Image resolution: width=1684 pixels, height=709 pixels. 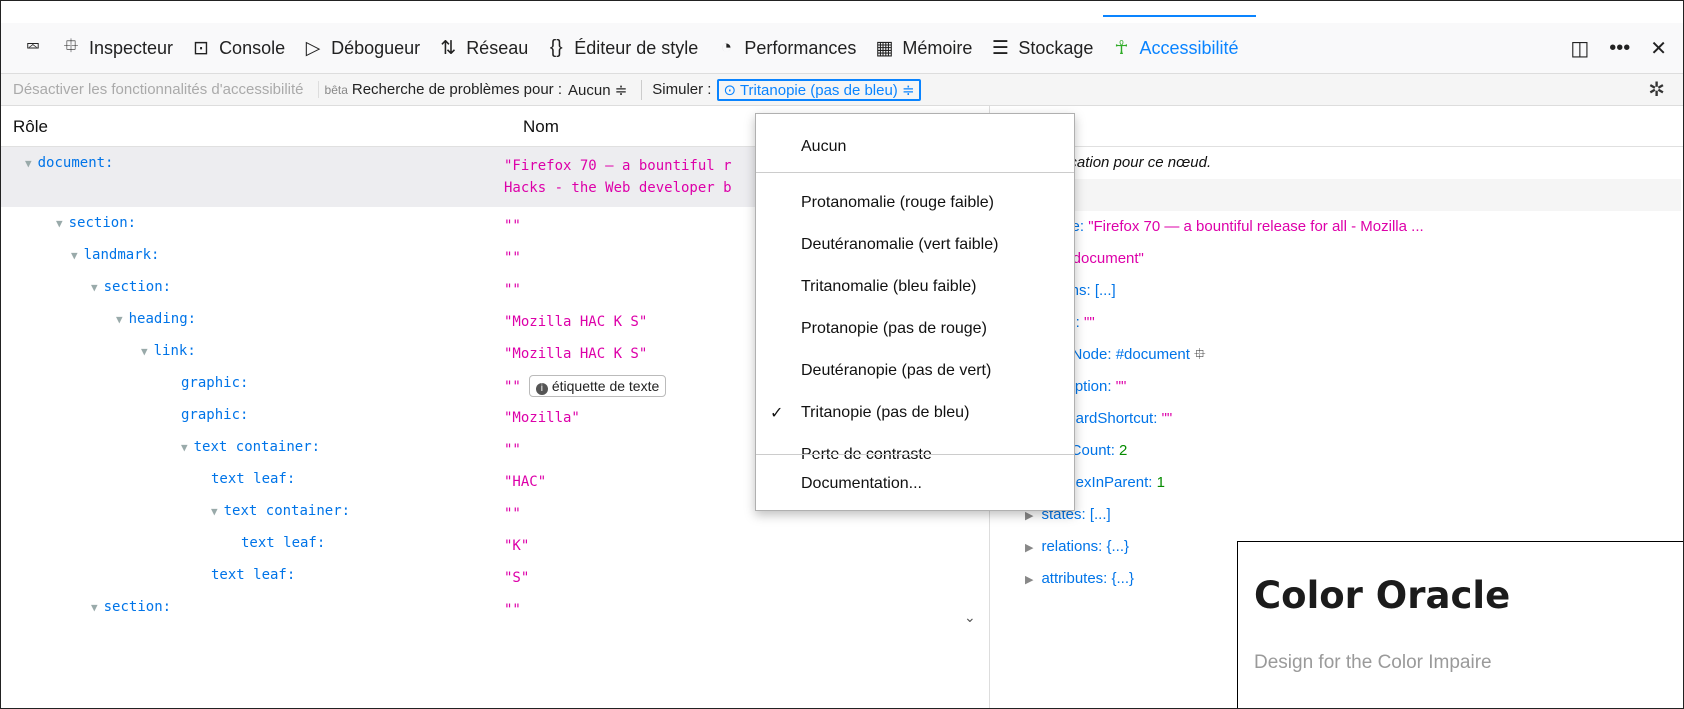 I want to click on property-row: boardShortcut: "", so click(x=1341, y=419).